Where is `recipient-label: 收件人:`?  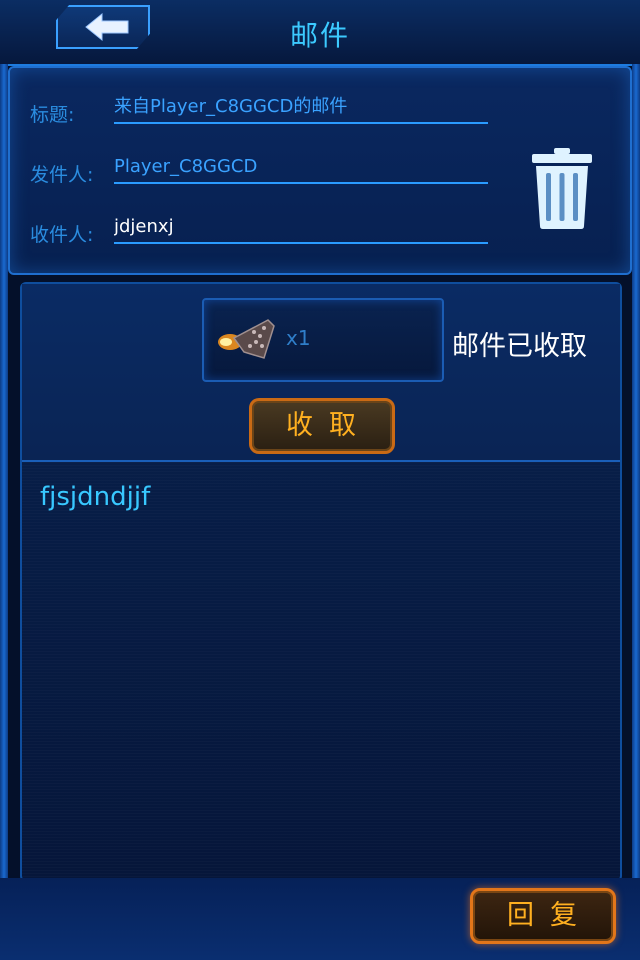 recipient-label: 收件人: is located at coordinates (62, 235).